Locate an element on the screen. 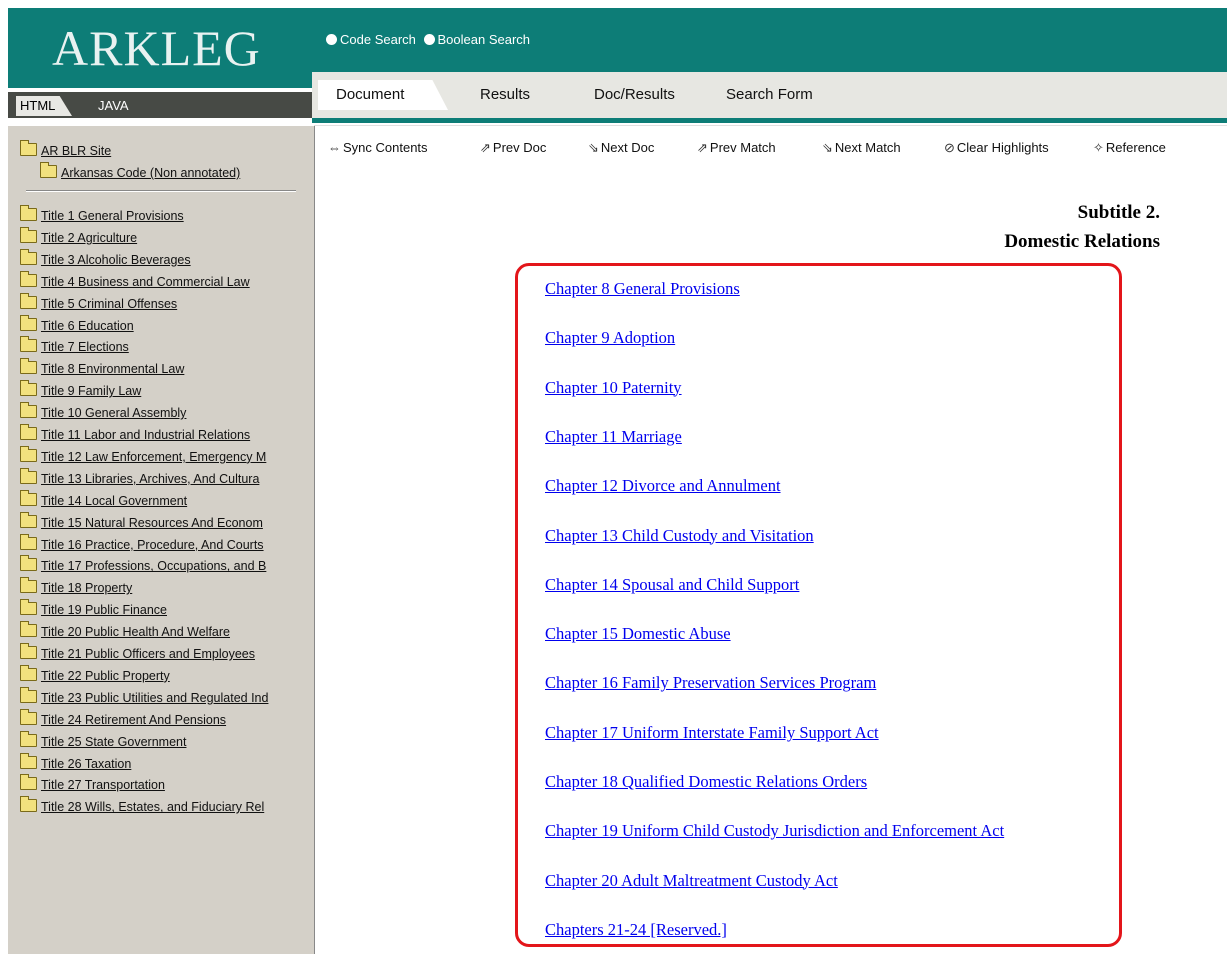  sidebar-title-label: Title 24 Retirement And Pensions is located at coordinates (134, 719).